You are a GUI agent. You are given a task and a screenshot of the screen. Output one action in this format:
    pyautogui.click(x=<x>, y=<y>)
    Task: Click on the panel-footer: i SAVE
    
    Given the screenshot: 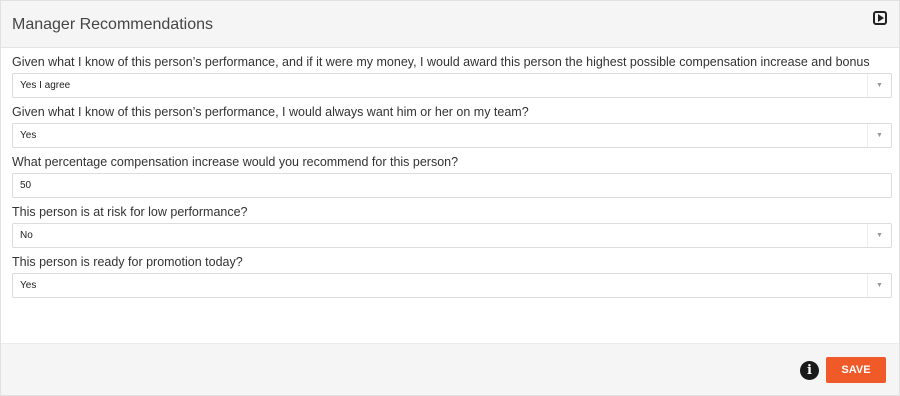 What is the action you would take?
    pyautogui.click(x=450, y=369)
    